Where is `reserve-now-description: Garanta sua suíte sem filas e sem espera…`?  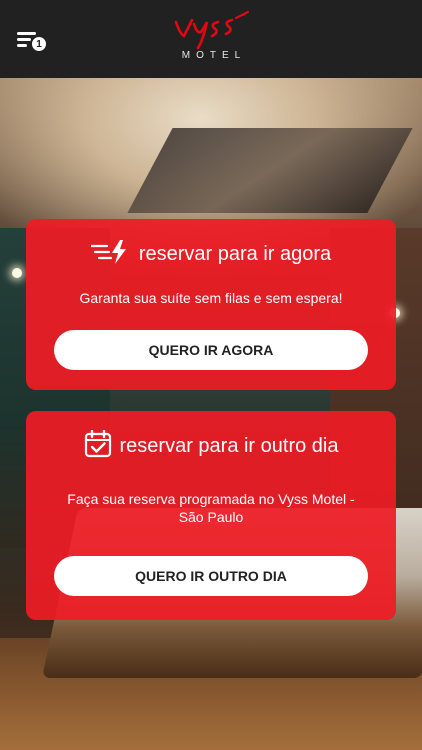
reserve-now-description: Garanta sua suíte sem filas e sem espera… is located at coordinates (211, 298).